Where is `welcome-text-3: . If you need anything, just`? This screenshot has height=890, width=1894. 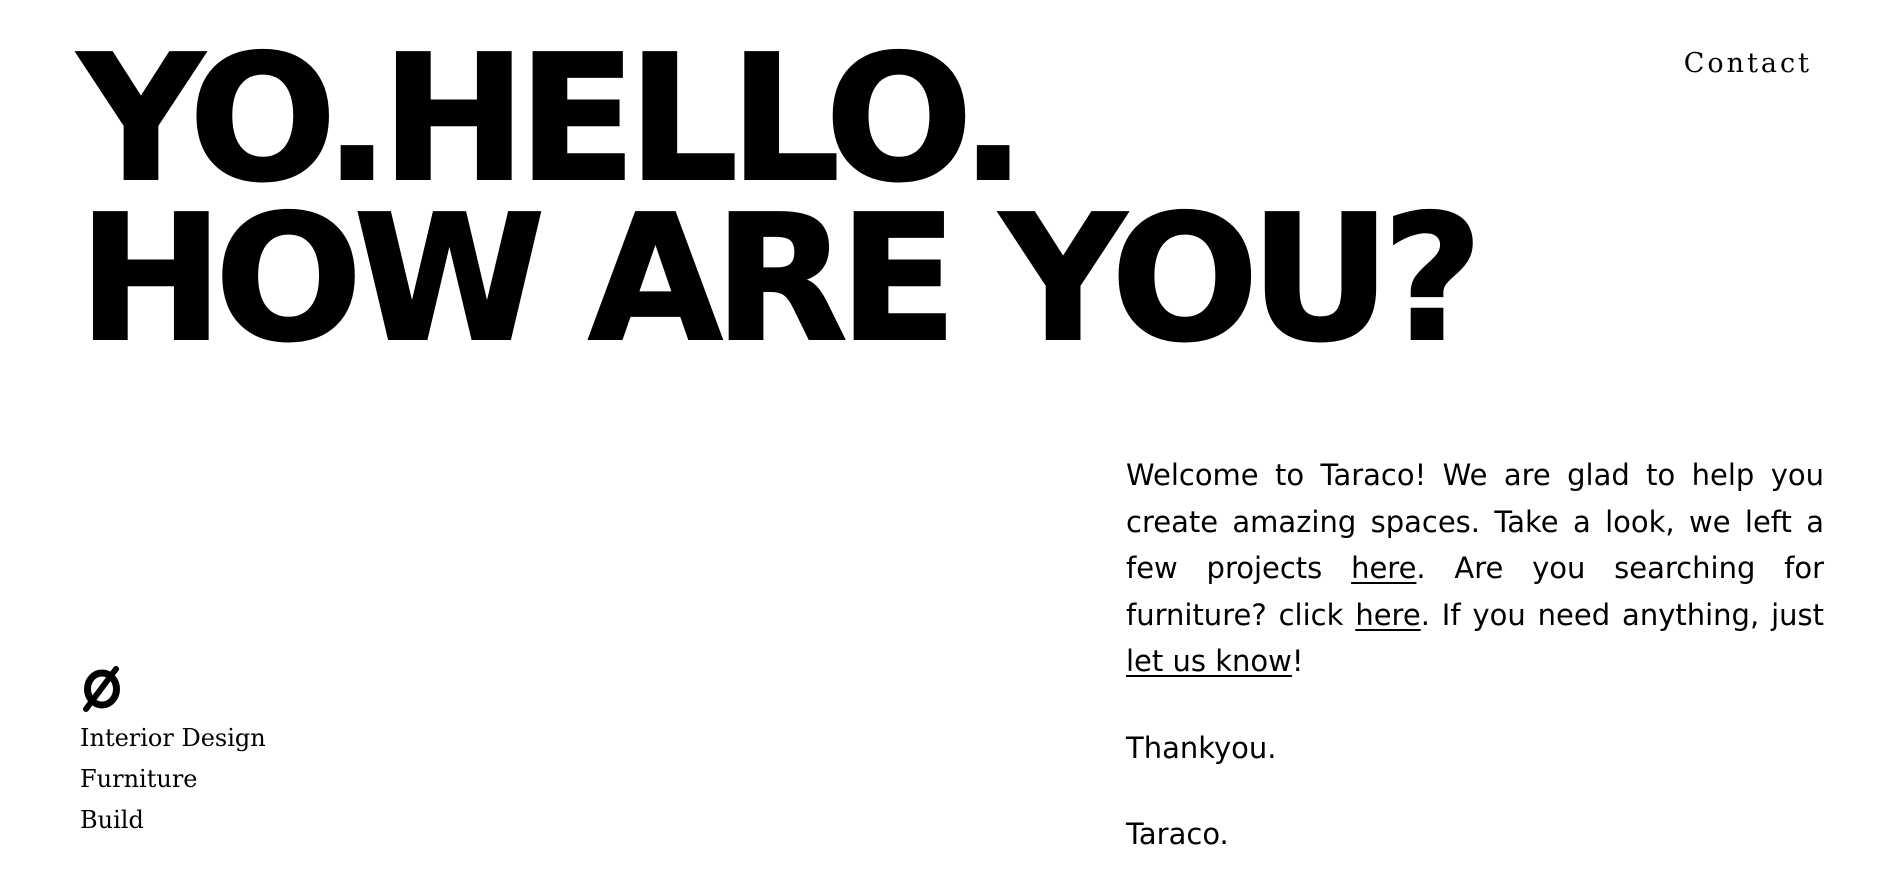
welcome-text-3: . If you need anything, just is located at coordinates (1622, 614).